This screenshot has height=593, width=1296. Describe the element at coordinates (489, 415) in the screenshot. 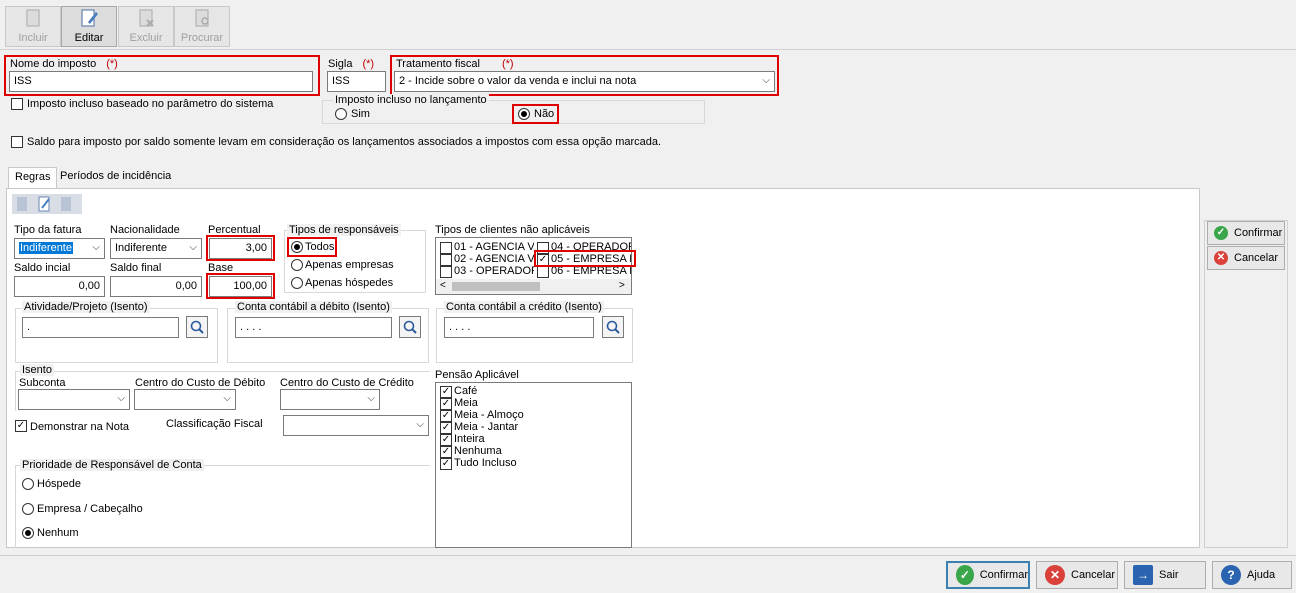

I see `list-item: Meia - Almoço` at that location.